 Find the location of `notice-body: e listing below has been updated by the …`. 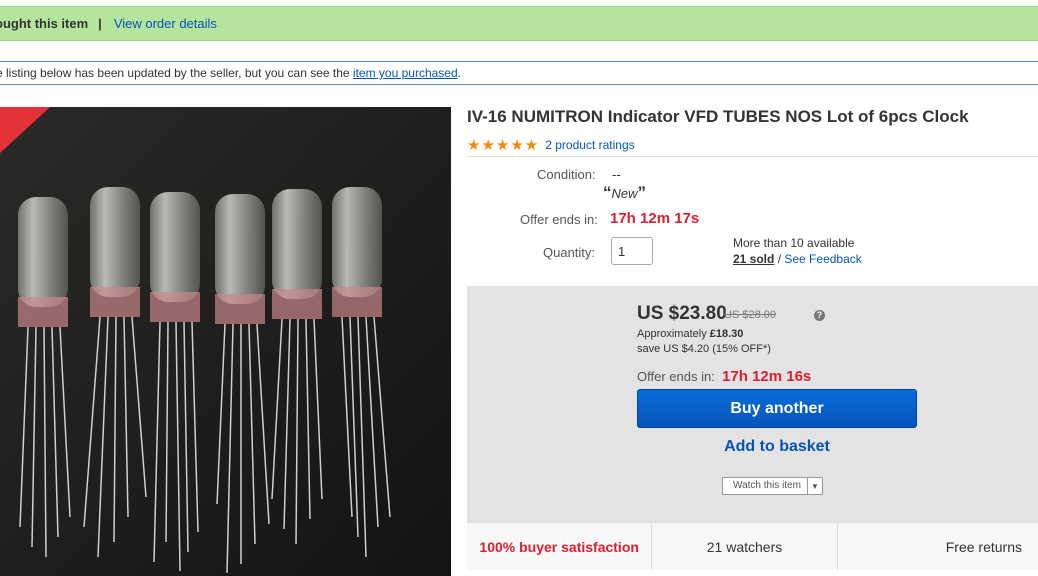

notice-body: e listing below has been updated by the … is located at coordinates (176, 73).